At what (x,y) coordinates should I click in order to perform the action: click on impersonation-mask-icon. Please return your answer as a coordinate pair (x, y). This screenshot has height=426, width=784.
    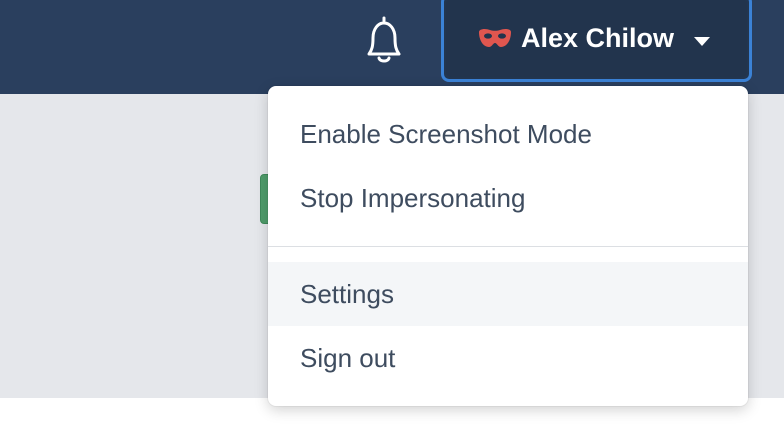
    Looking at the image, I should click on (495, 38).